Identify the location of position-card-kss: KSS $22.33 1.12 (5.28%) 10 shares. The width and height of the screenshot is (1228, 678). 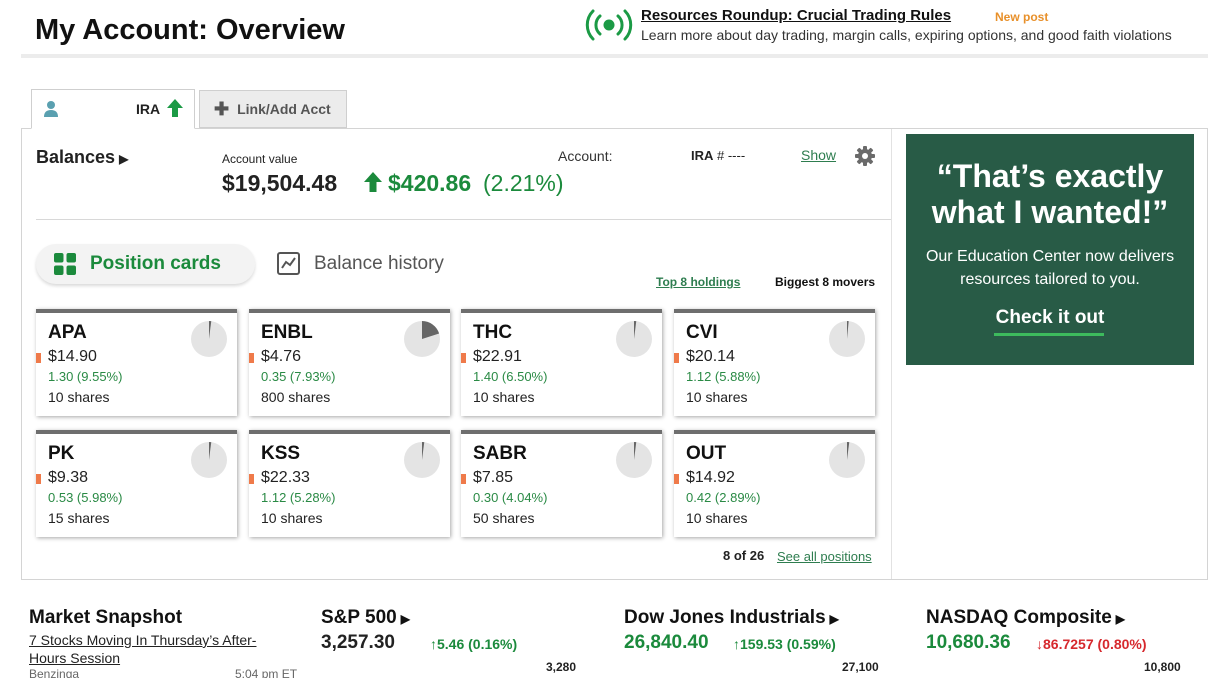
(349, 483).